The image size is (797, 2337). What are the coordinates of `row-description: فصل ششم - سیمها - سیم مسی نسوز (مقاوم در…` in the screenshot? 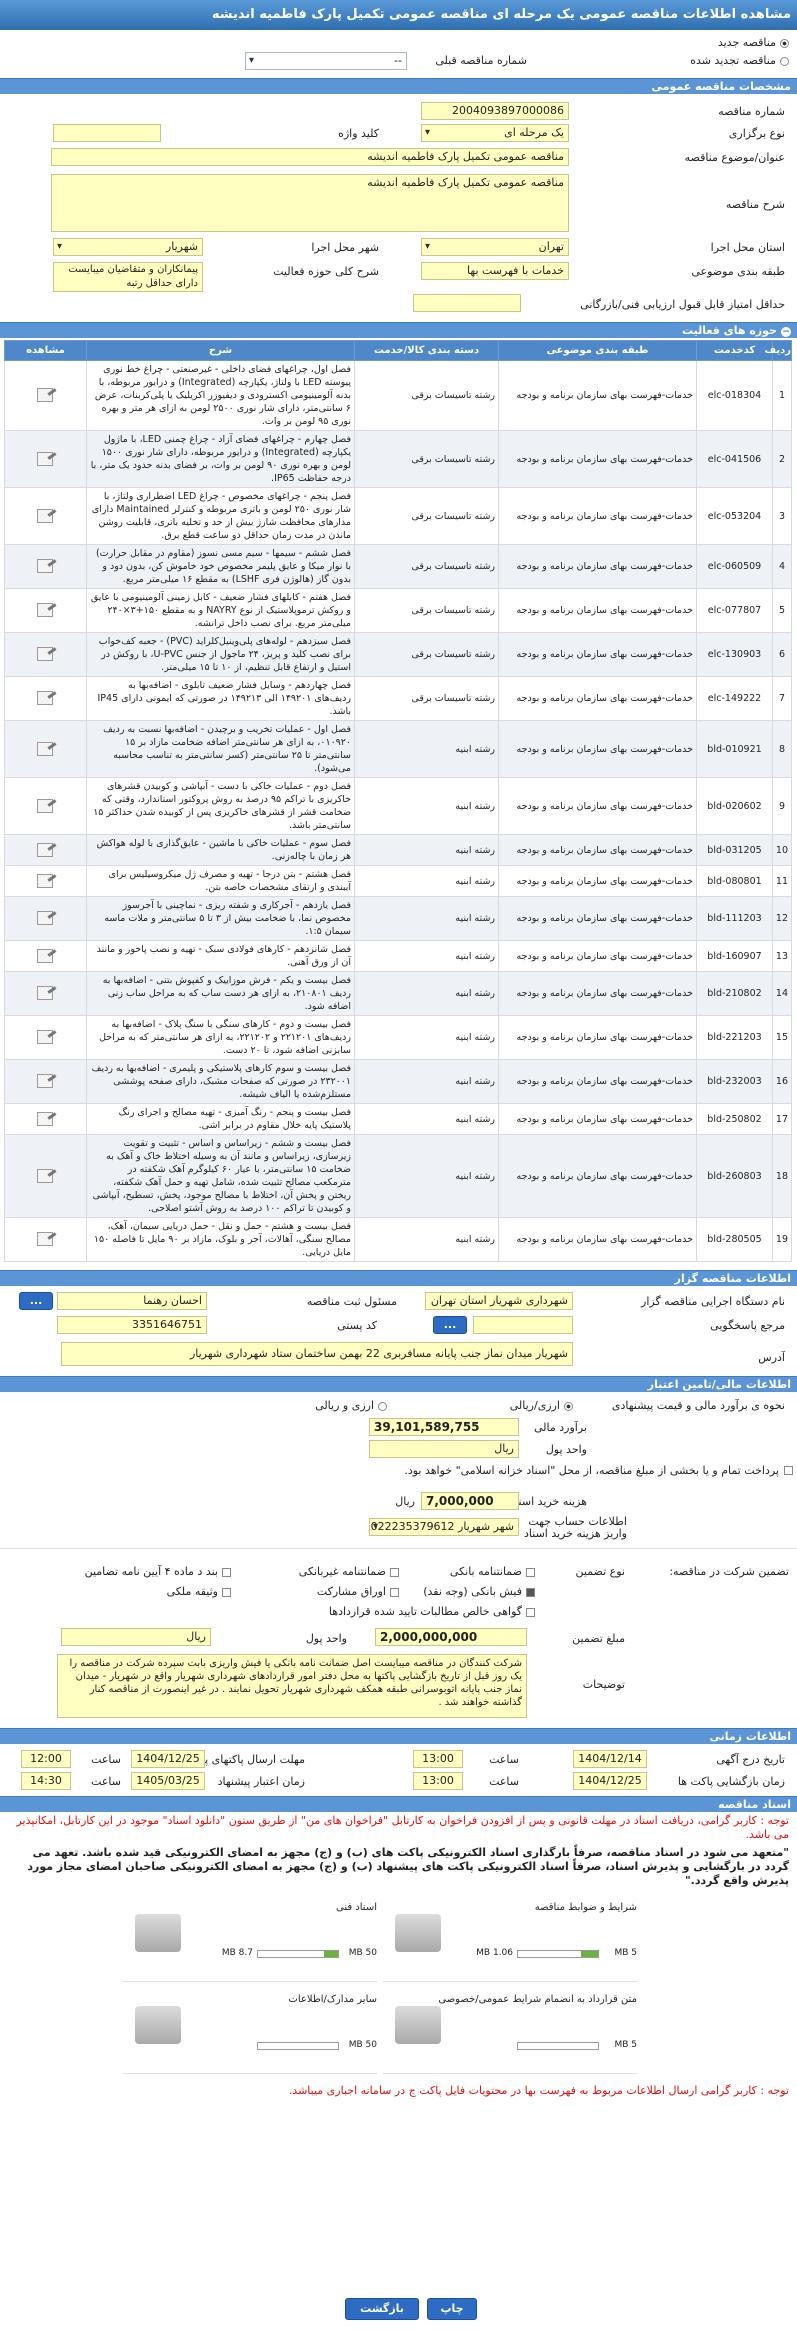 It's located at (220, 566).